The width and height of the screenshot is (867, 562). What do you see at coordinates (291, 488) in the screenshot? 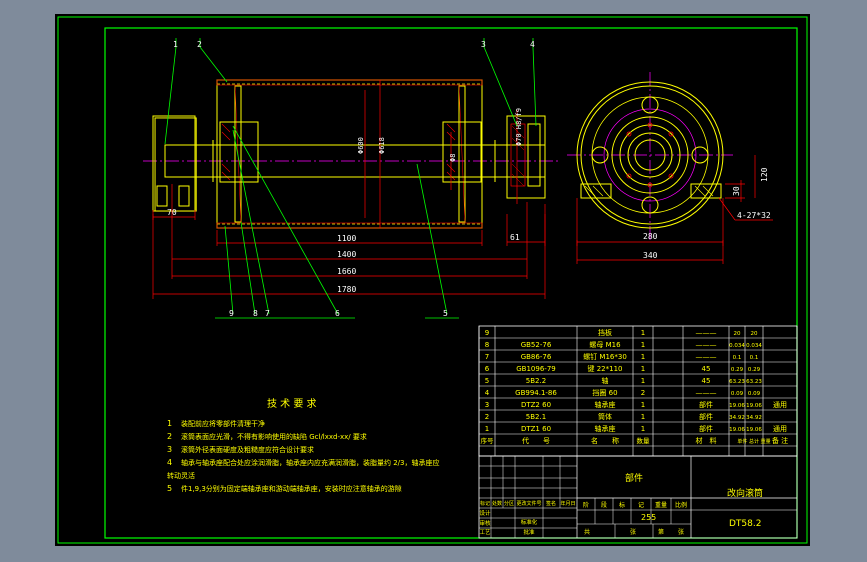
I see `note-line: 件1,9,3分别为固定端轴承座和游动端轴承座，安装时应注意轴承的游隙` at bounding box center [291, 488].